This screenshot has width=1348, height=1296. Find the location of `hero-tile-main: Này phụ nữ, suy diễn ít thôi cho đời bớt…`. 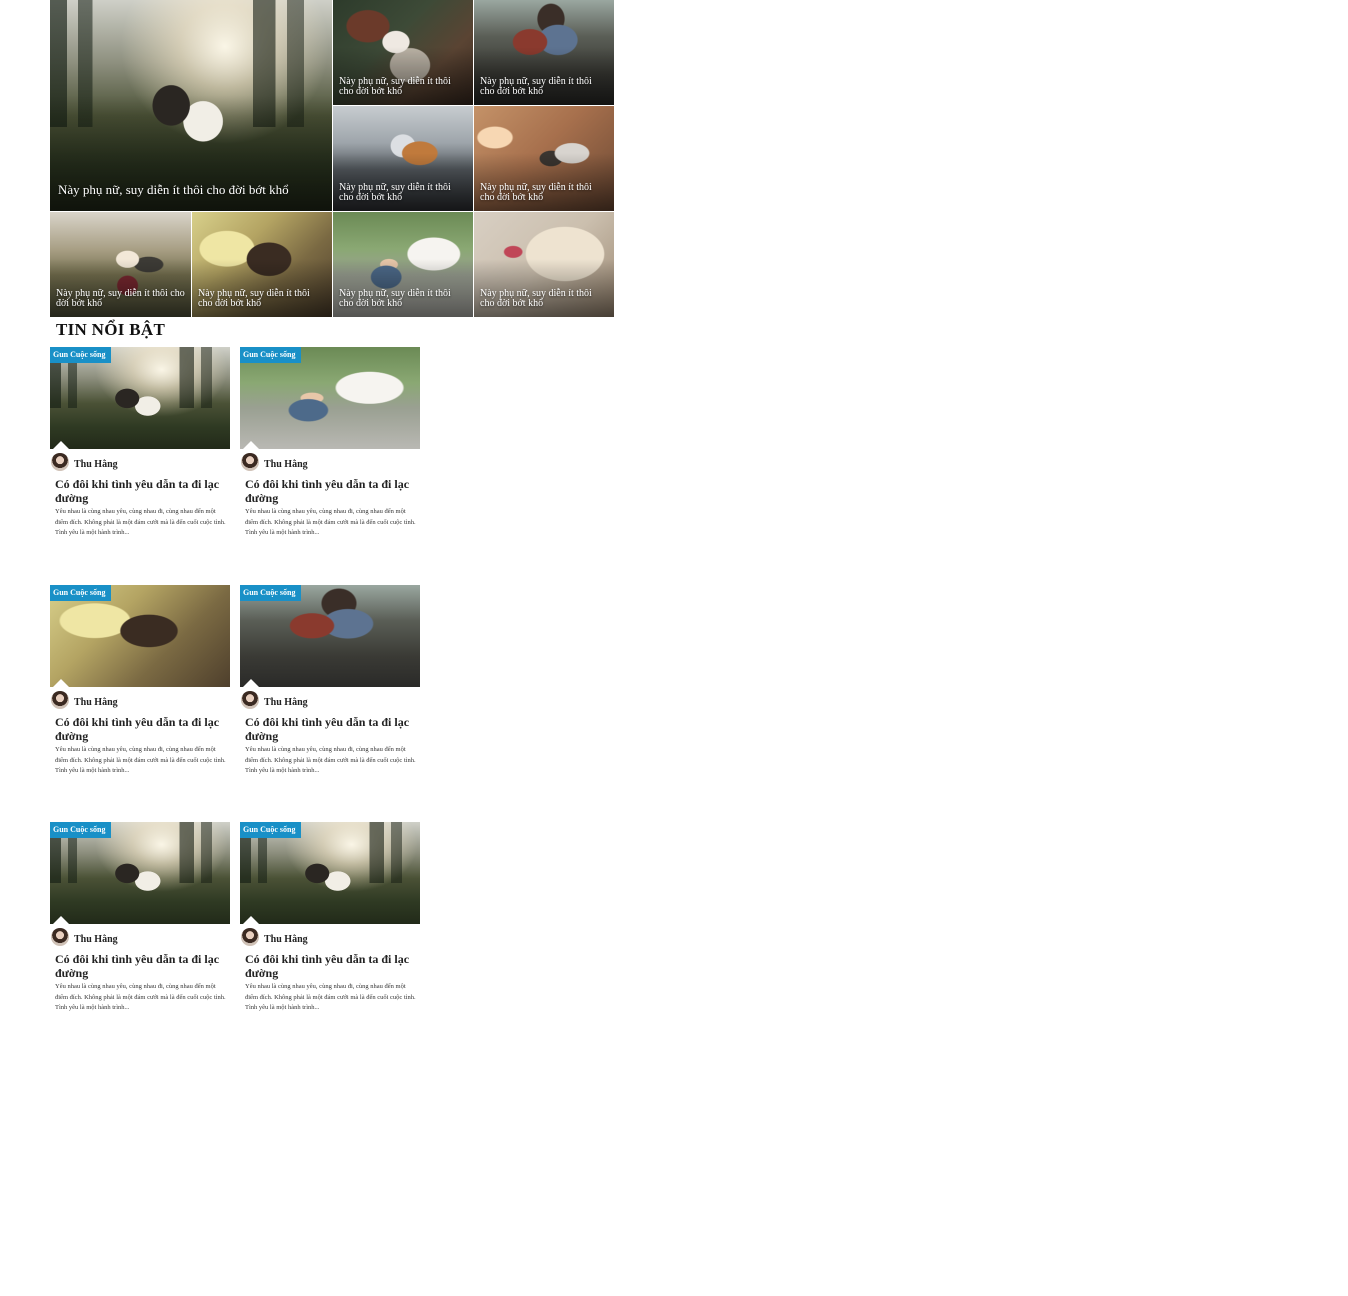

hero-tile-main: Này phụ nữ, suy diễn ít thôi cho đời bớt… is located at coordinates (191, 105).